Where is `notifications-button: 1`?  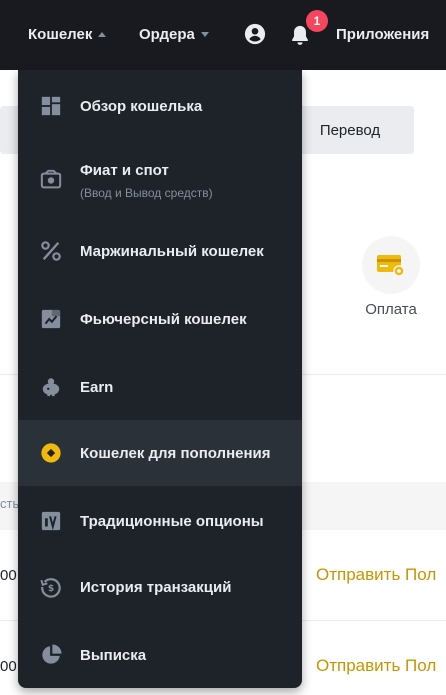
notifications-button: 1 is located at coordinates (308, 30).